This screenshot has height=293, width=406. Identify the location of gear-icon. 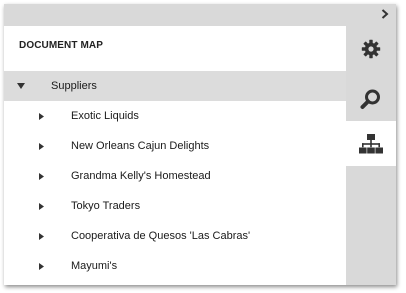
(371, 48).